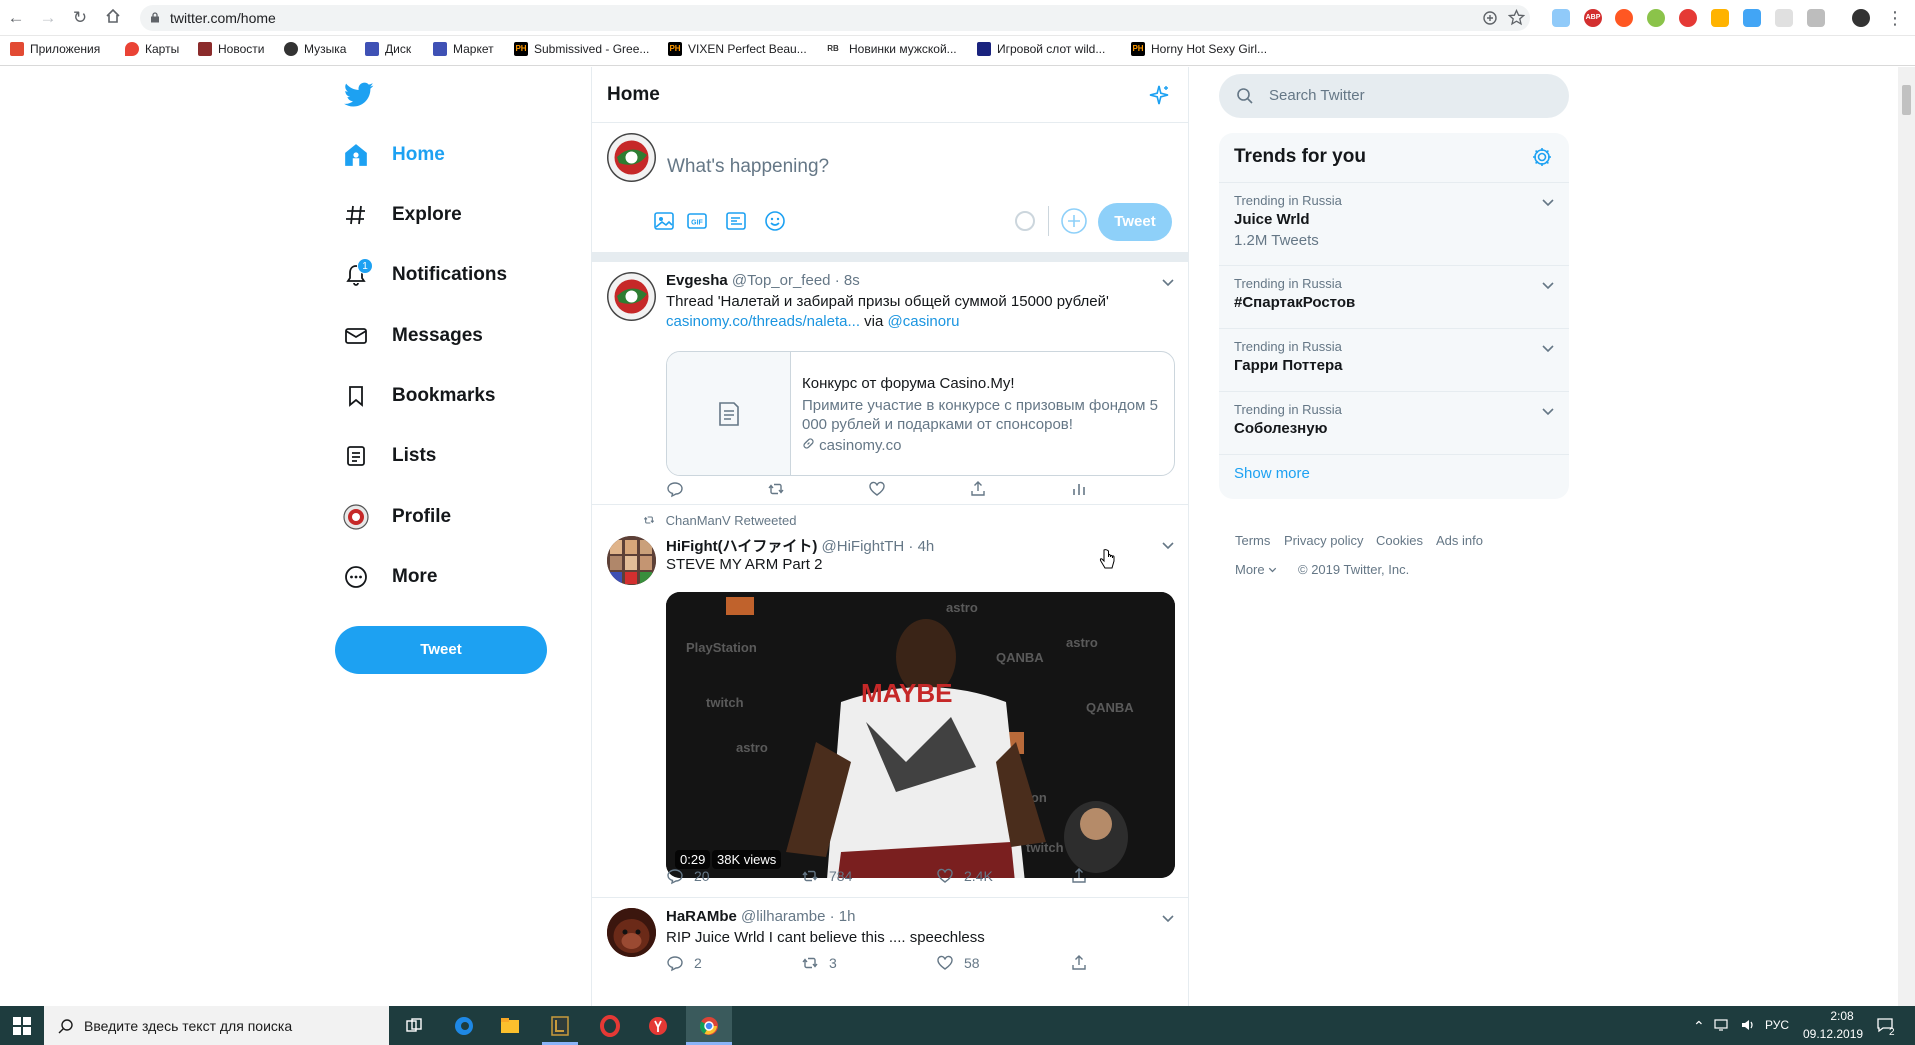 This screenshot has width=1915, height=1045. I want to click on extension-grey-icon, so click(1784, 18).